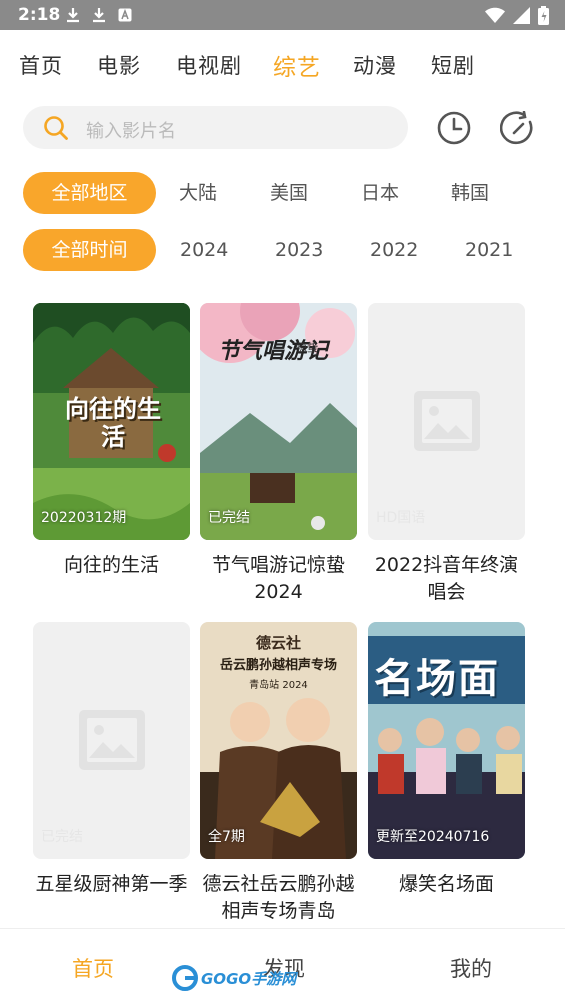  I want to click on poster-image: 向往的生活 20220312期, so click(111, 421).